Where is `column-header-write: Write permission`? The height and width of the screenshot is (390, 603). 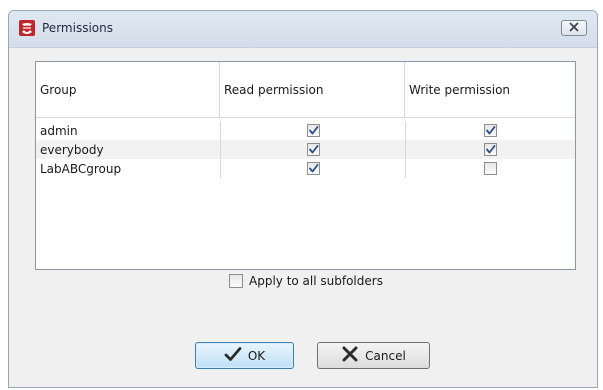 column-header-write: Write permission is located at coordinates (490, 89).